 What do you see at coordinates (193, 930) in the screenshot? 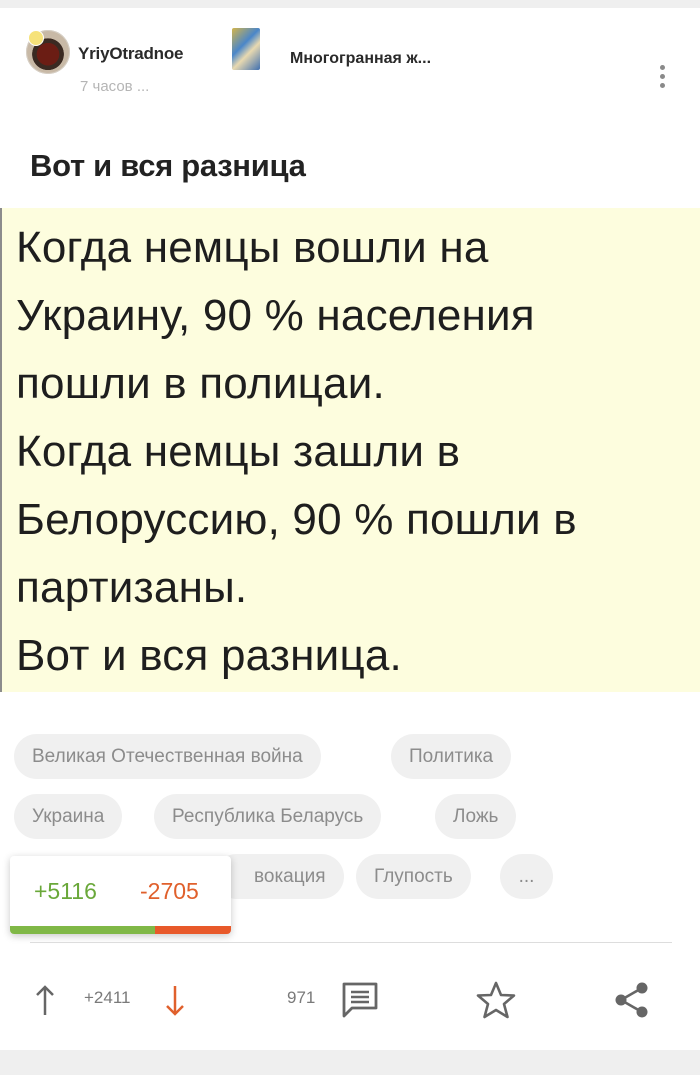
I see `rating-bar-minus` at bounding box center [193, 930].